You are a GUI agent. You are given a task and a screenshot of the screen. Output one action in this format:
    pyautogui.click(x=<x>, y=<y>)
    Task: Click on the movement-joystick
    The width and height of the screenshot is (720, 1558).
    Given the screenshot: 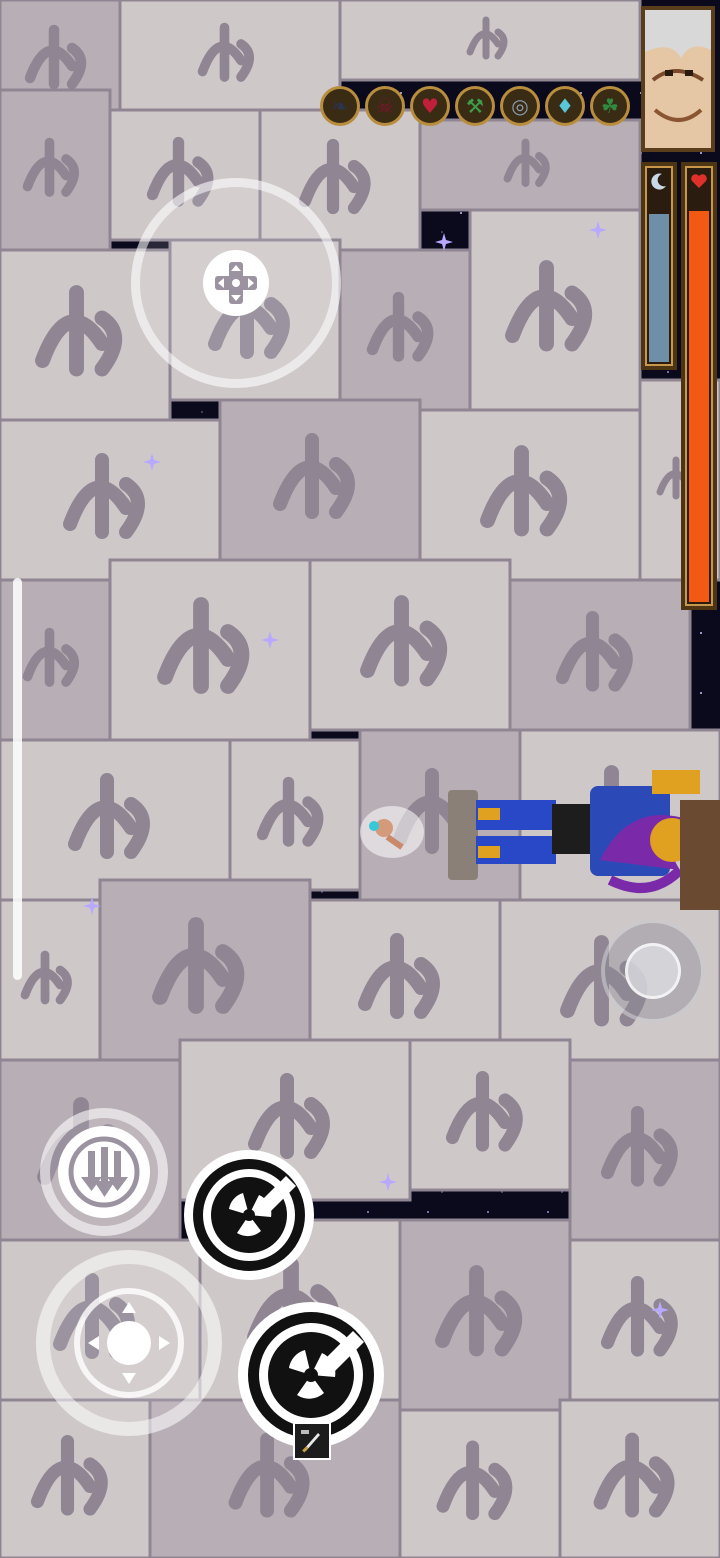 What is the action you would take?
    pyautogui.click(x=236, y=283)
    